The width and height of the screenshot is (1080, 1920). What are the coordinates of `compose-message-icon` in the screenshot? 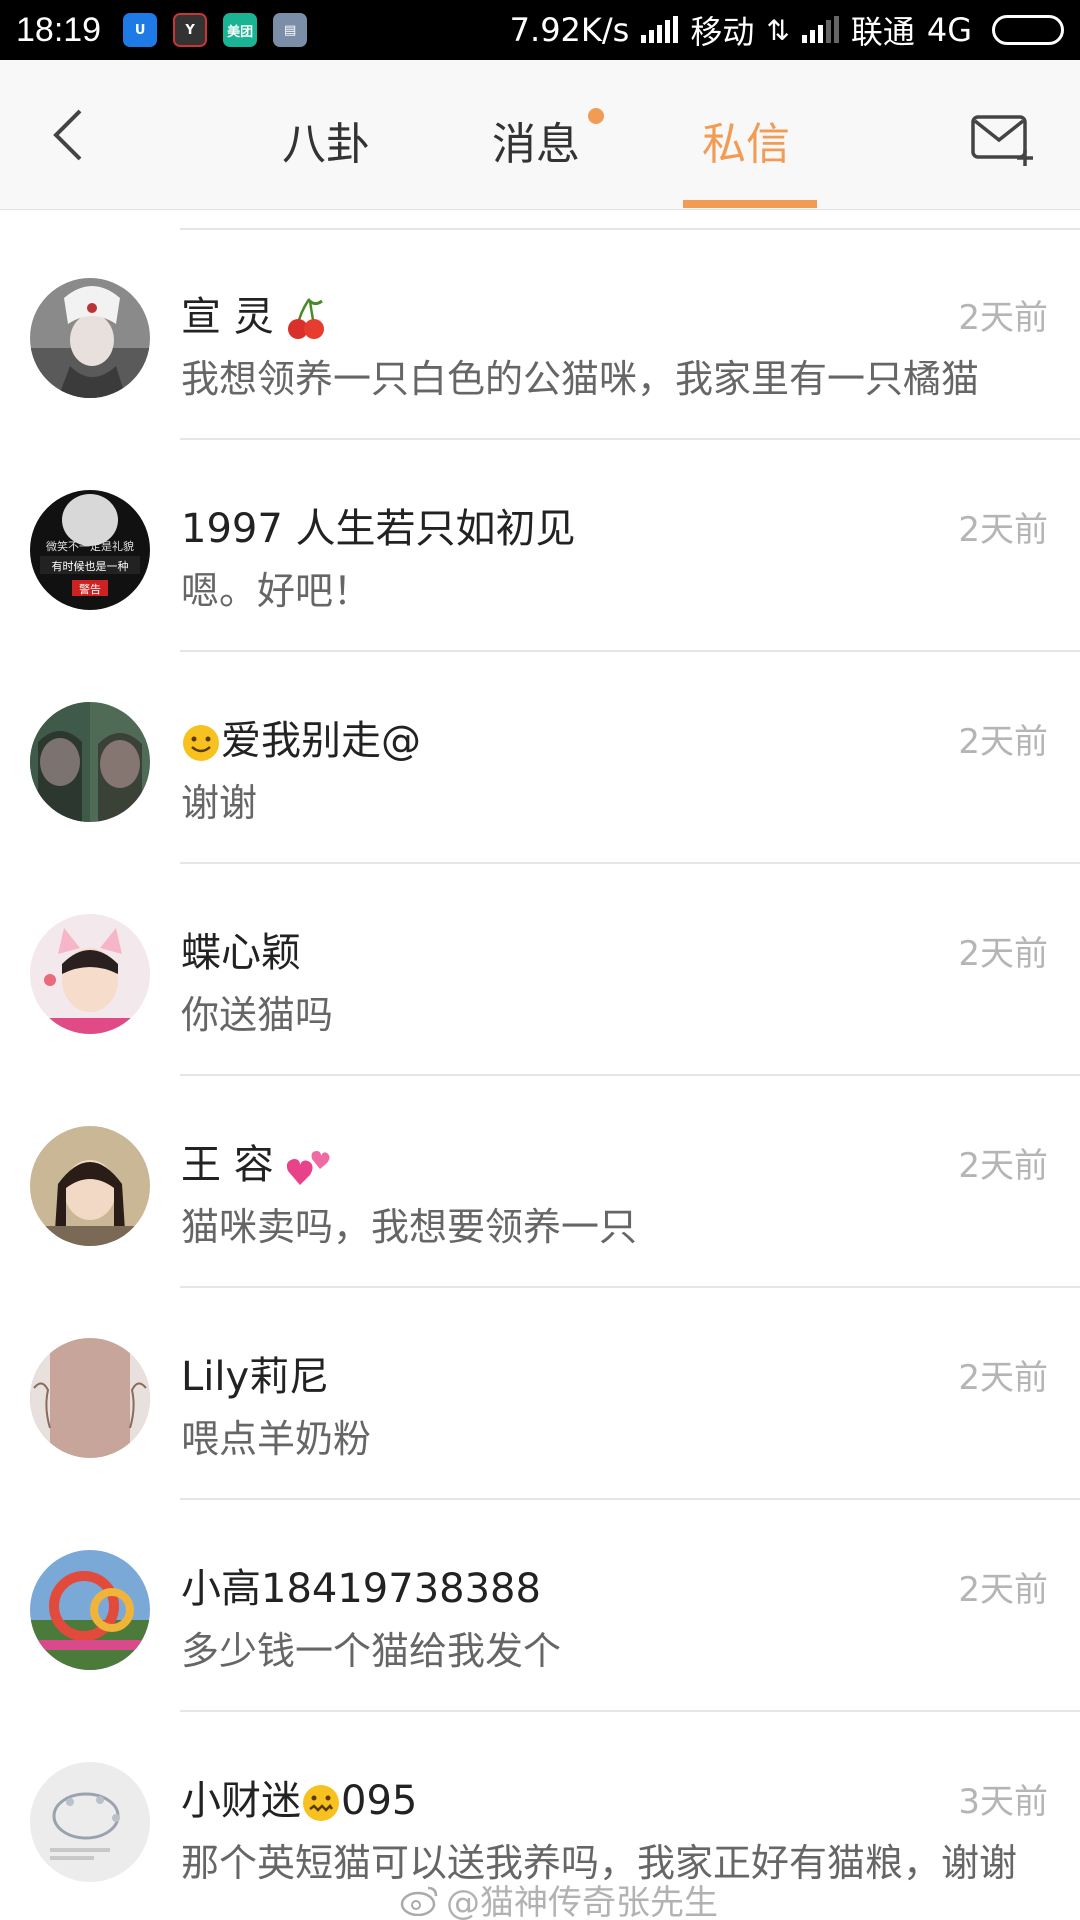 It's located at (1003, 140).